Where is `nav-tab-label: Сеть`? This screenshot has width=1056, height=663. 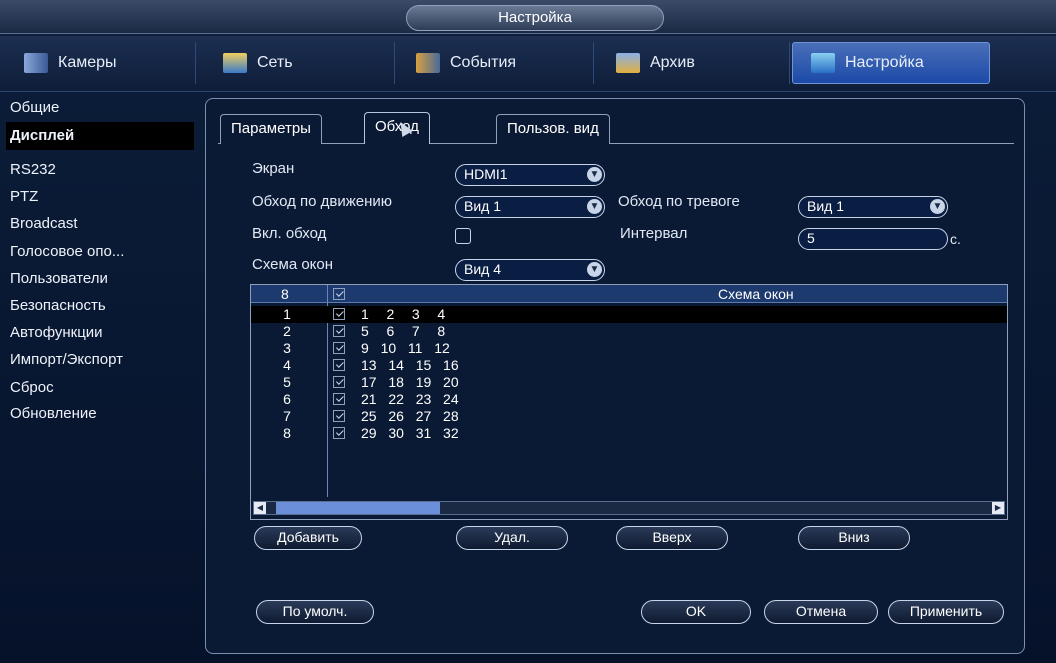 nav-tab-label: Сеть is located at coordinates (275, 62).